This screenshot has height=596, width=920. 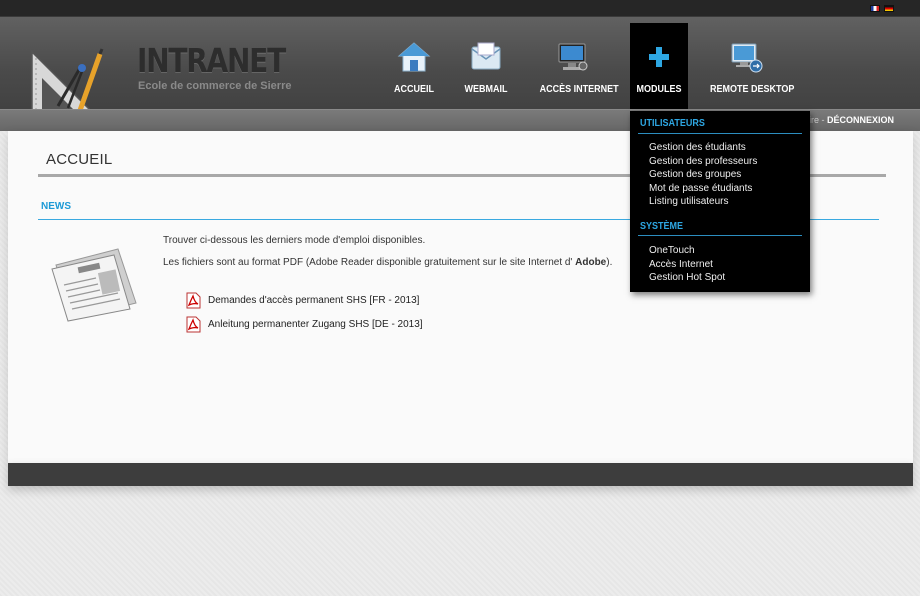 I want to click on news-line-2-suffix: )., so click(x=609, y=262).